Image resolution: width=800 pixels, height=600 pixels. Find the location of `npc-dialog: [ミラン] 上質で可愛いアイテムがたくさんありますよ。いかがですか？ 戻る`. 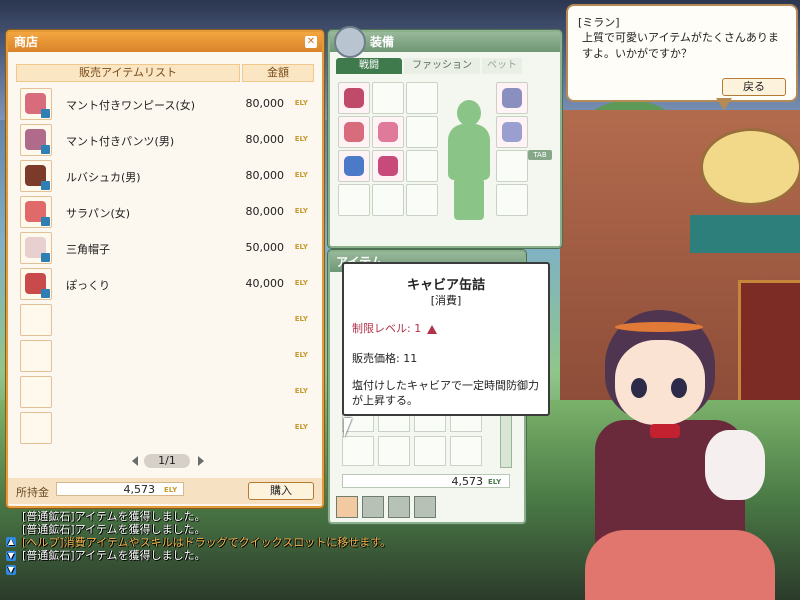

npc-dialog: [ミラン] 上質で可愛いアイテムがたくさんありますよ。いかがですか？ 戻る is located at coordinates (682, 57).